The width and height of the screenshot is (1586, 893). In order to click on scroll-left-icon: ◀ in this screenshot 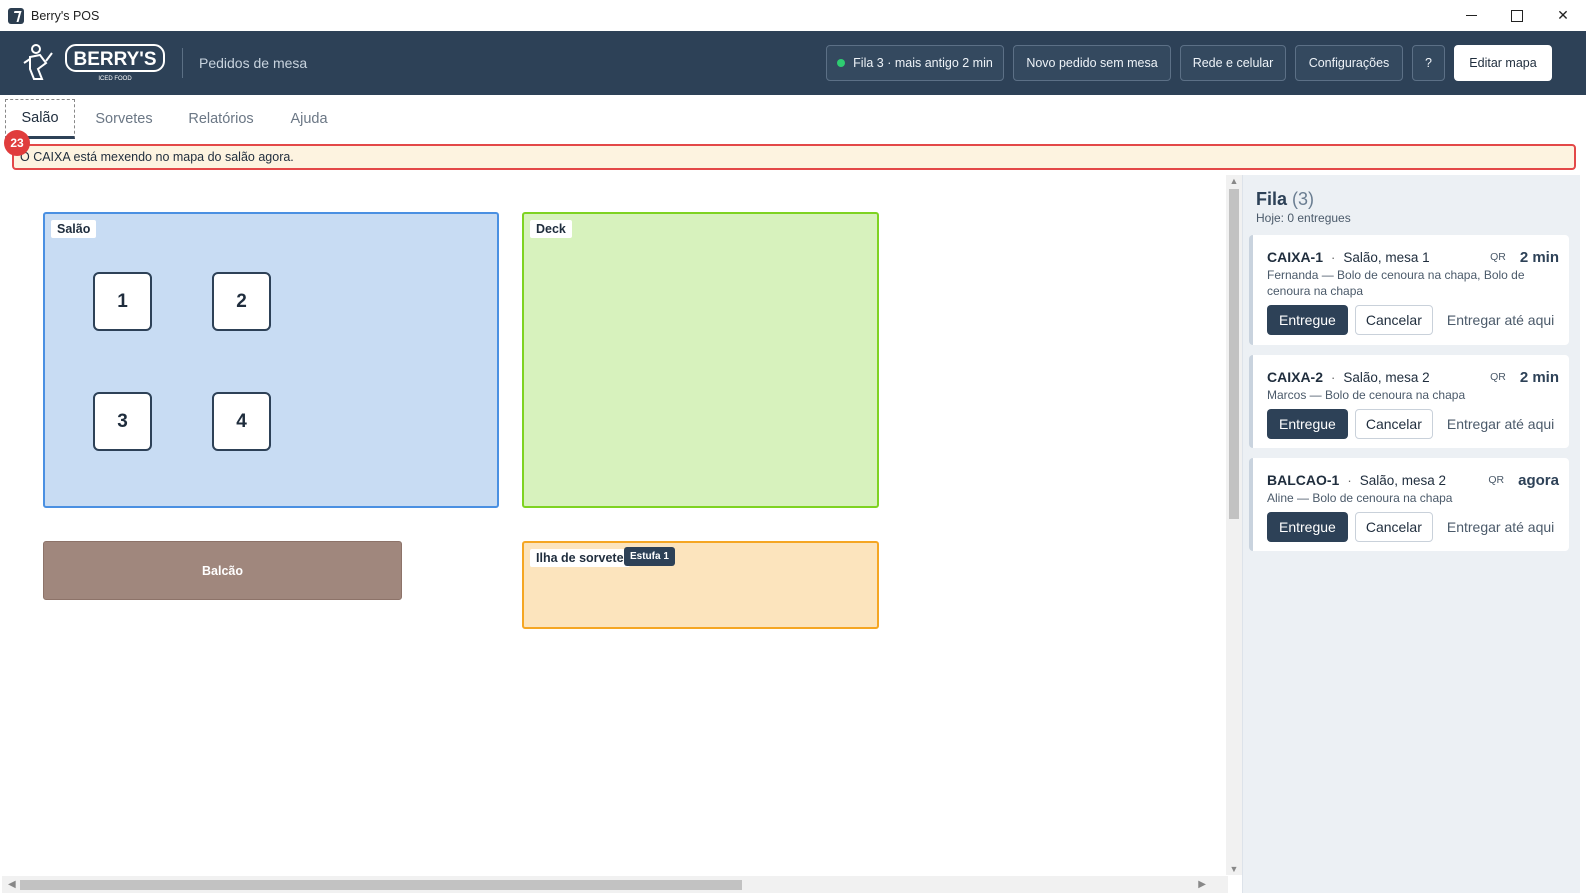, I will do `click(12, 884)`.